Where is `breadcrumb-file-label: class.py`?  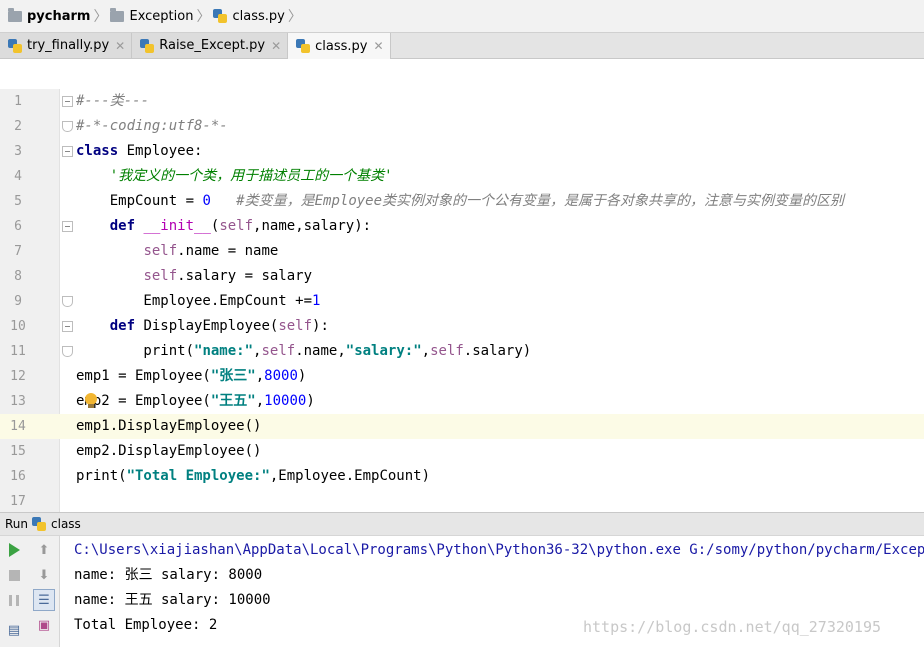 breadcrumb-file-label: class.py is located at coordinates (258, 16).